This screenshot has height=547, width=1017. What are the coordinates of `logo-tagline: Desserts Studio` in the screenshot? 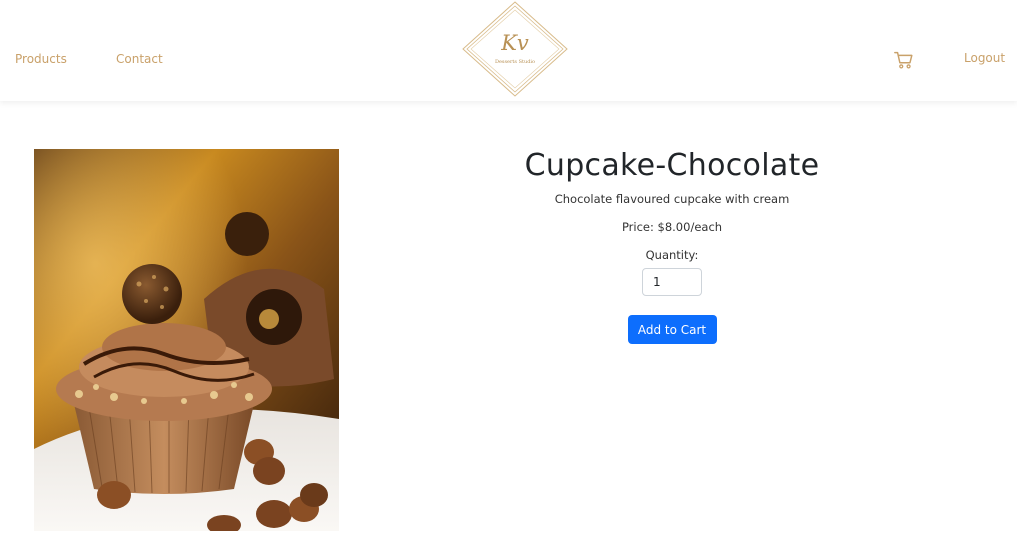 It's located at (515, 62).